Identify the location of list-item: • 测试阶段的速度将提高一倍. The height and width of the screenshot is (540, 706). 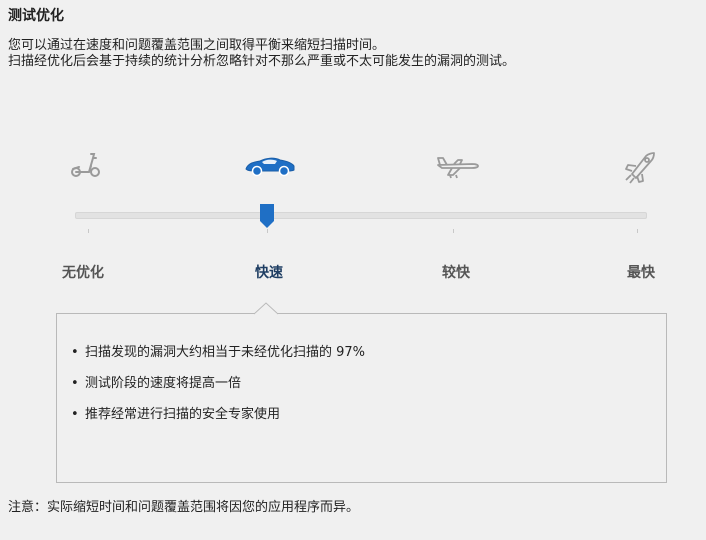
(156, 383).